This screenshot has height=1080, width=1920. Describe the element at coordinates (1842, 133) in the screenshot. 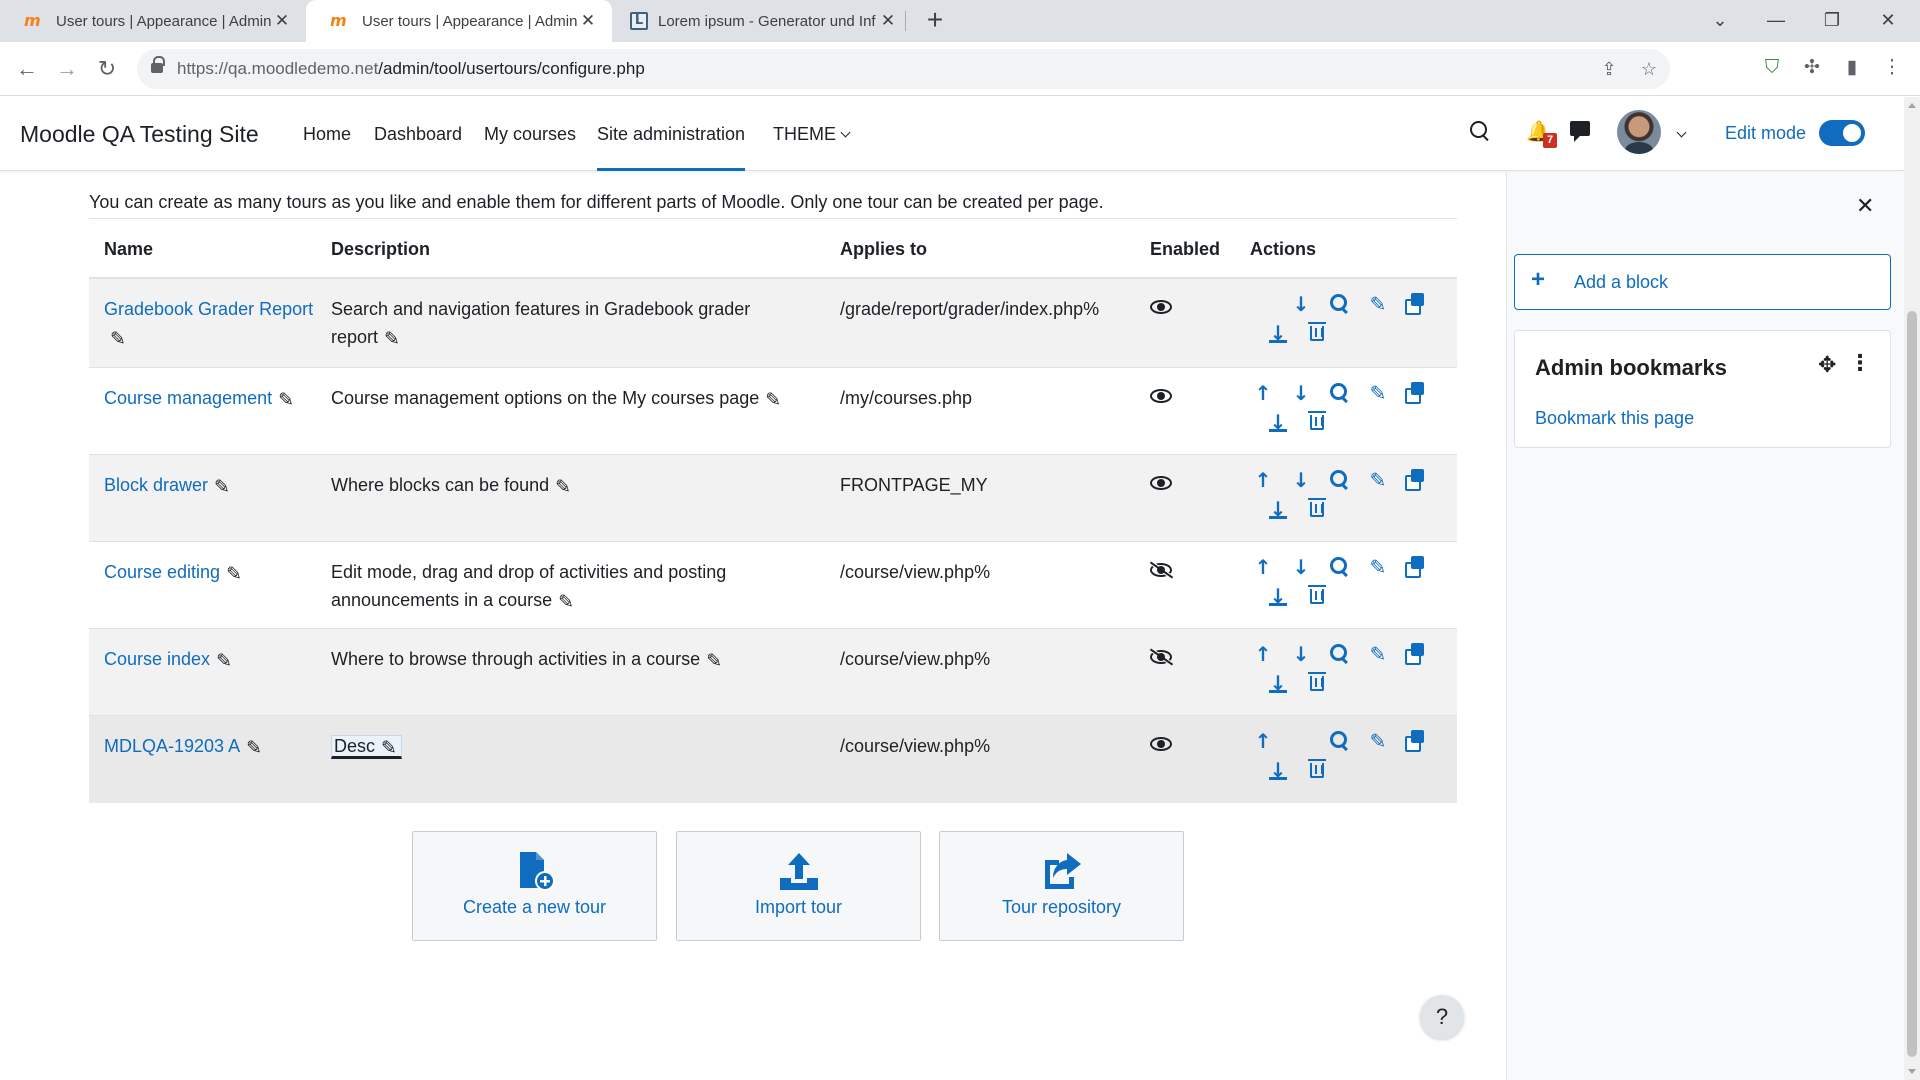

I see `edit-mode-toggle` at that location.